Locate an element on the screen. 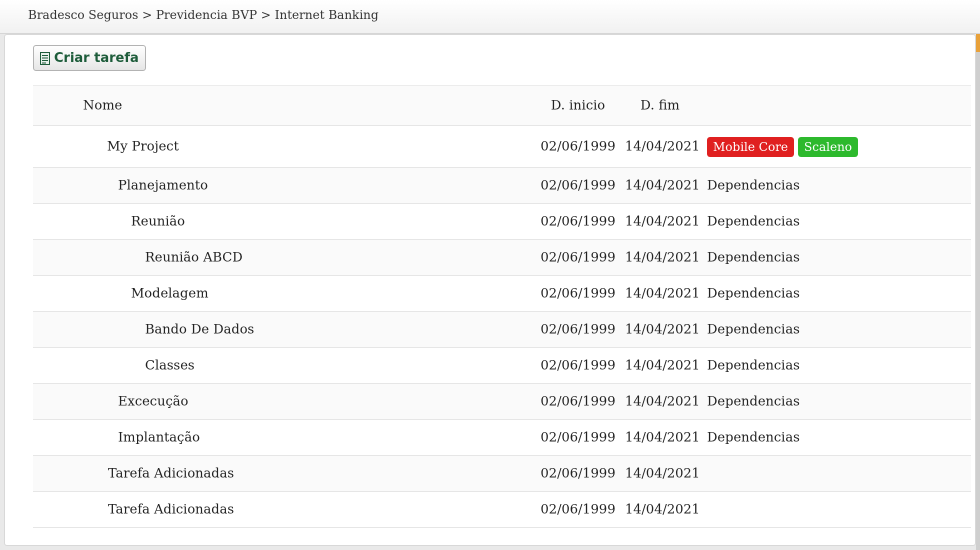 The image size is (980, 550). document-icon is located at coordinates (45, 58).